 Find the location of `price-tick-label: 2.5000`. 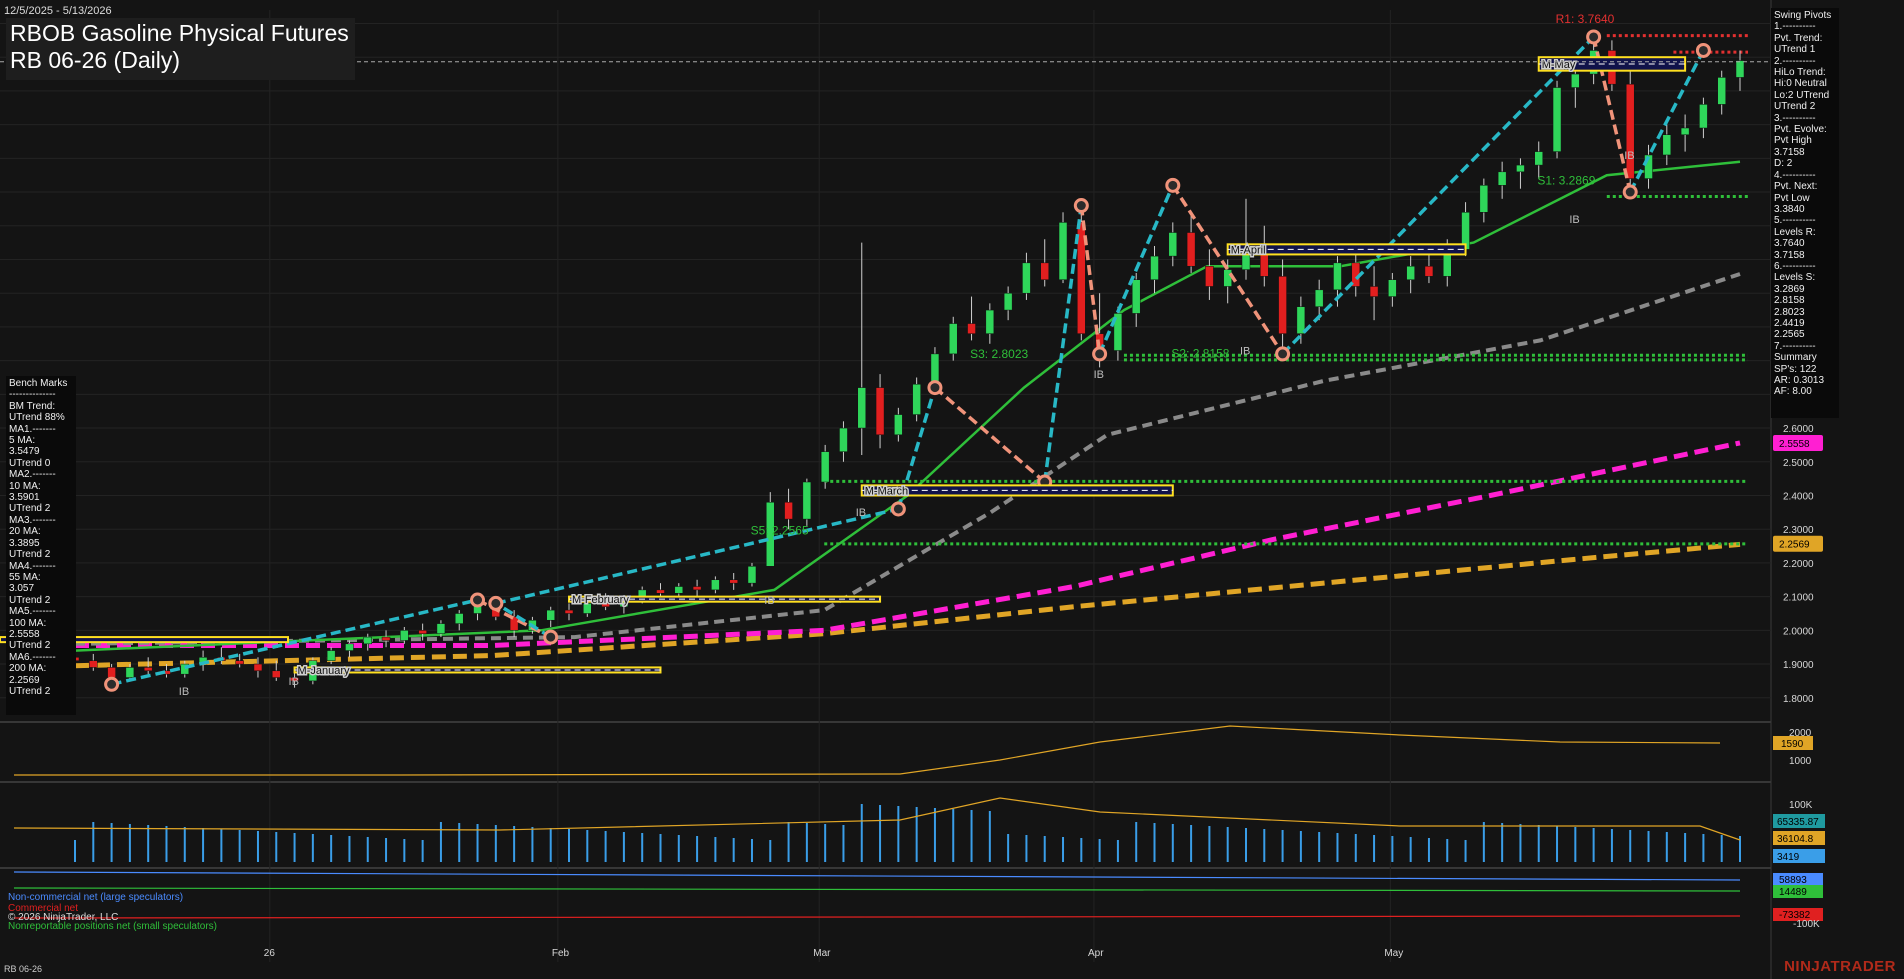

price-tick-label: 2.5000 is located at coordinates (1798, 463).